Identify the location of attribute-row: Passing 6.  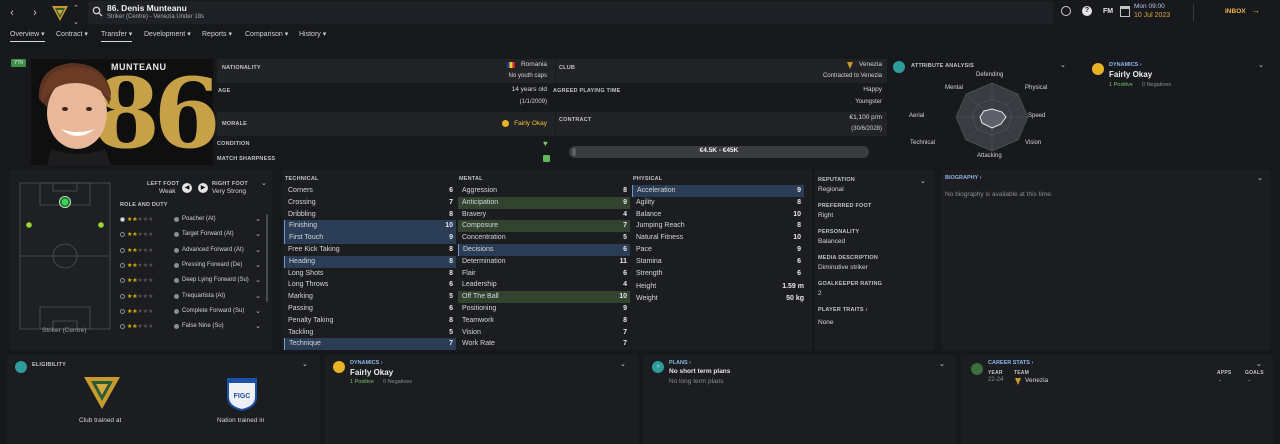
(370, 309).